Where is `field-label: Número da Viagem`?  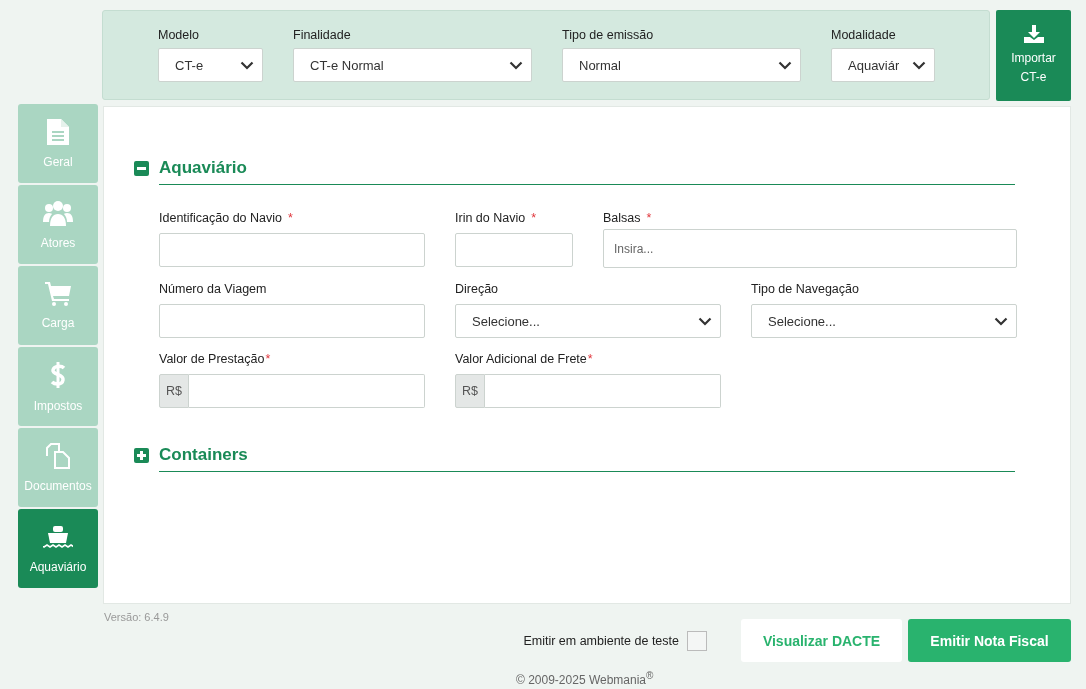 field-label: Número da Viagem is located at coordinates (213, 289).